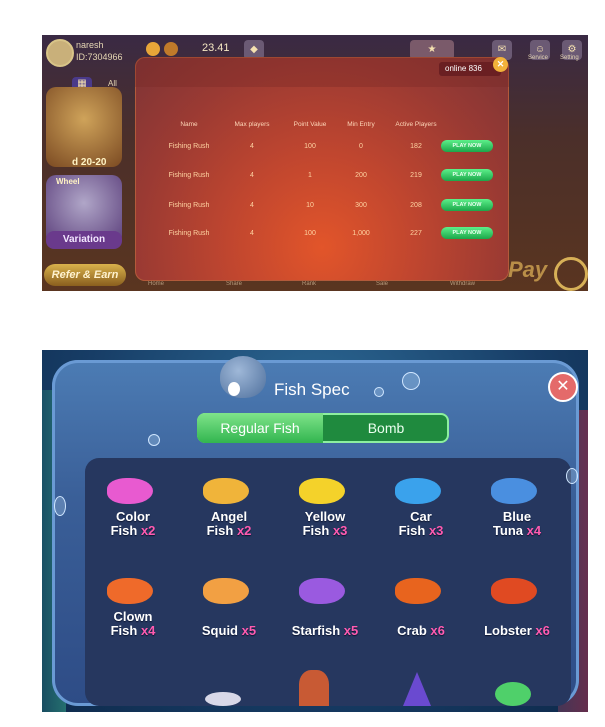 The width and height of the screenshot is (605, 727). I want to click on service-label: Service, so click(538, 58).